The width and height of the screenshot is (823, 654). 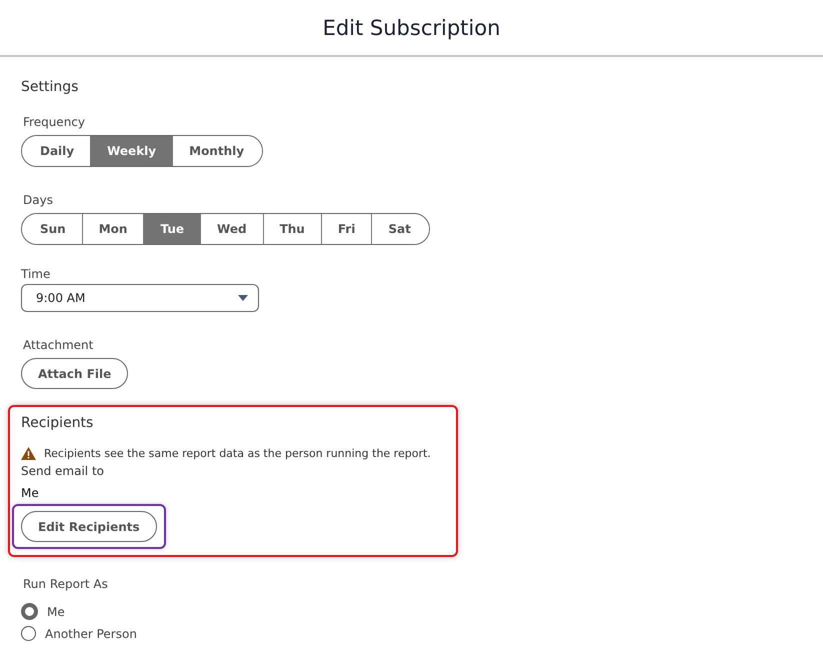 I want to click on field-label: Send email to, so click(x=62, y=471).